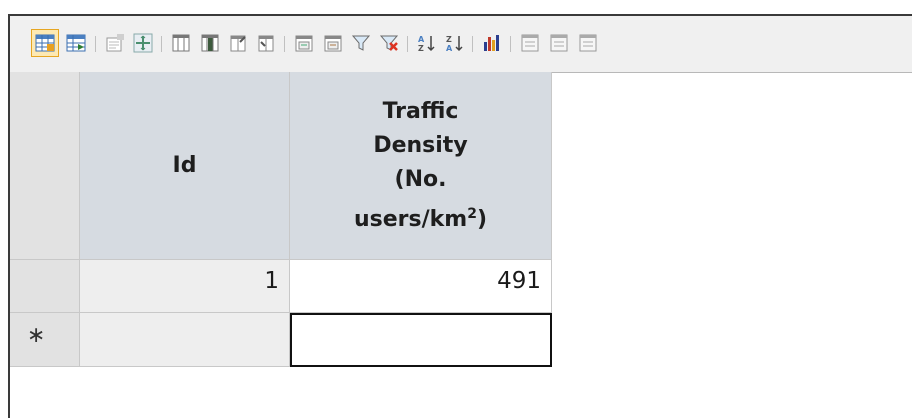  I want to click on filter-button, so click(361, 43).